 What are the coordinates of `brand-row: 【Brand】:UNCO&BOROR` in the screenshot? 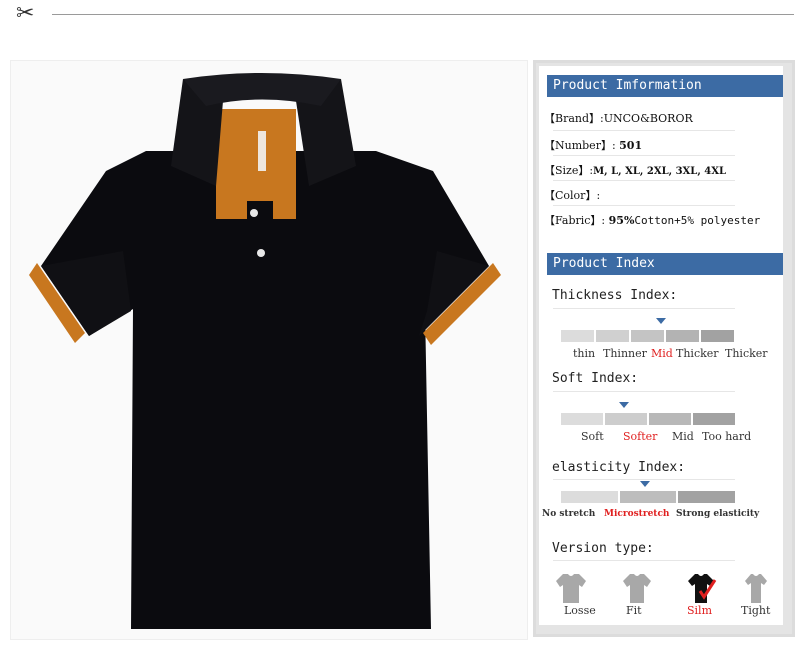 It's located at (618, 118).